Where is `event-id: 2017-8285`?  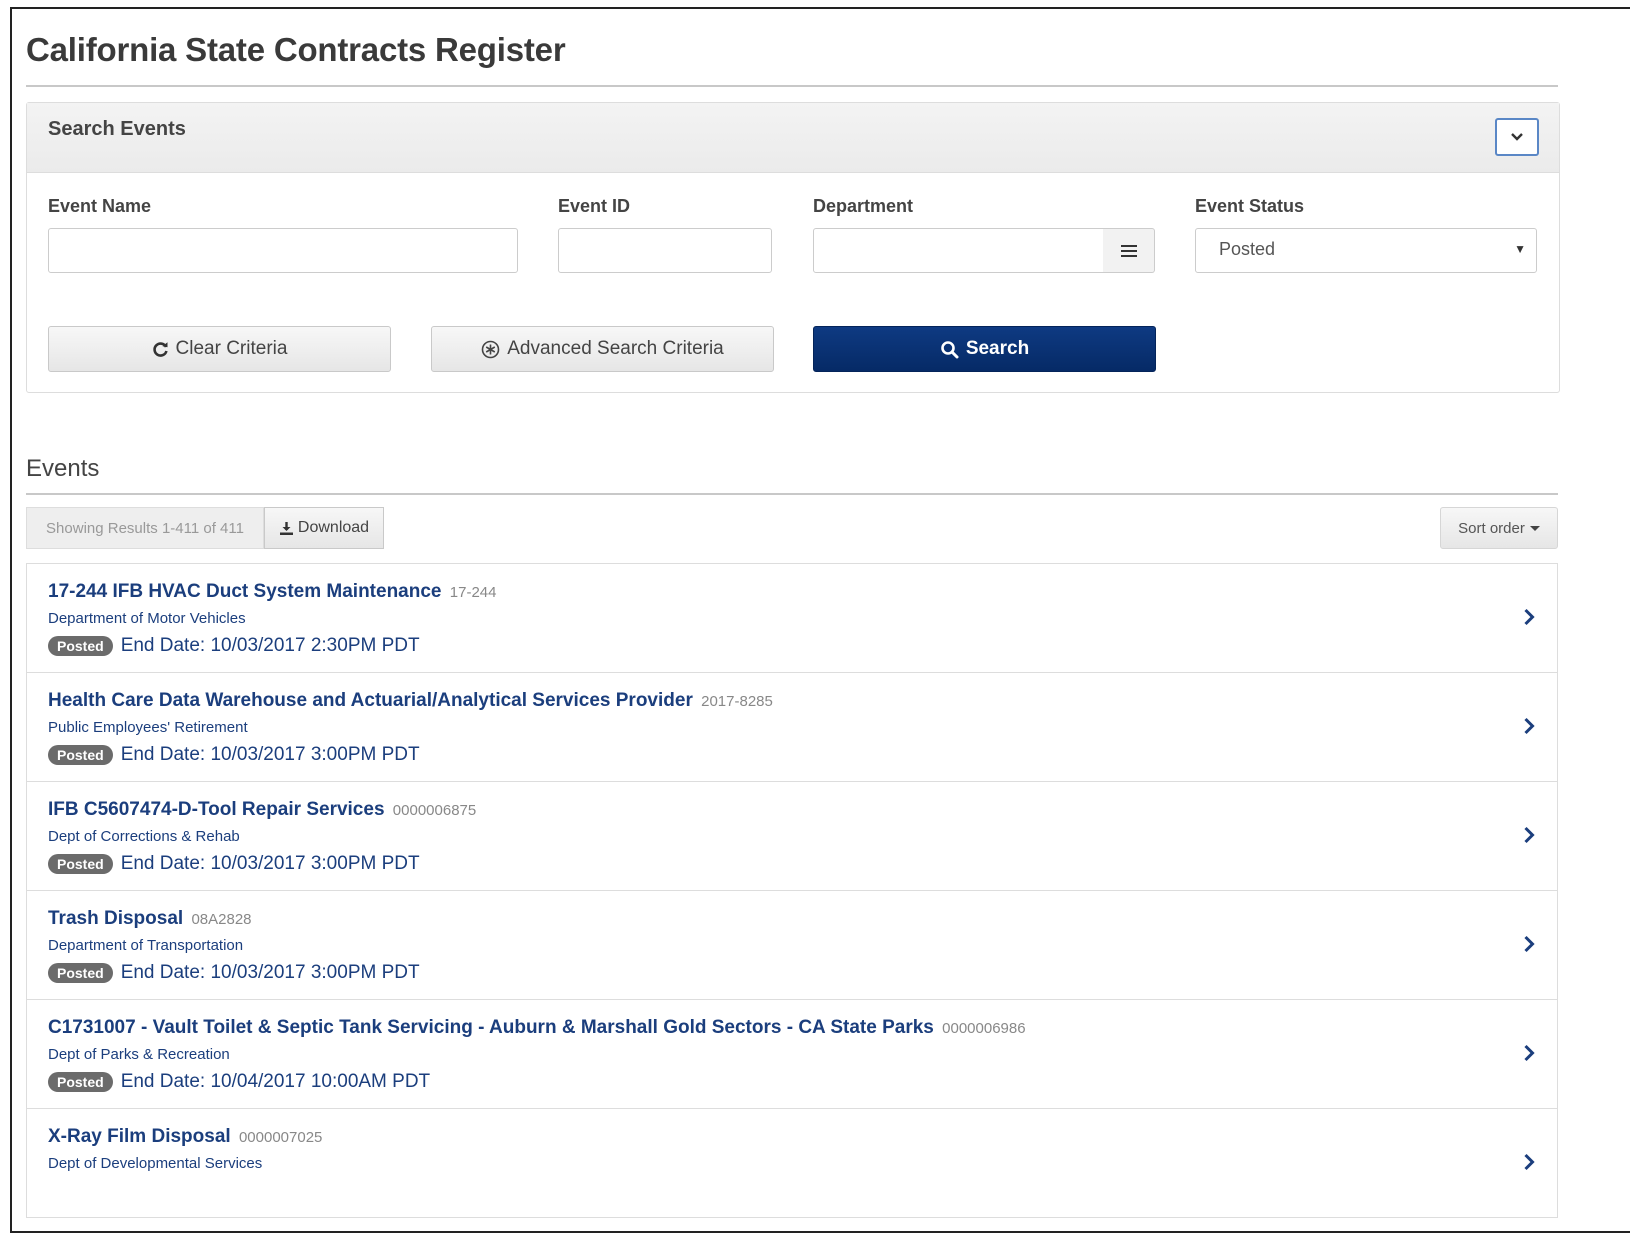 event-id: 2017-8285 is located at coordinates (737, 701).